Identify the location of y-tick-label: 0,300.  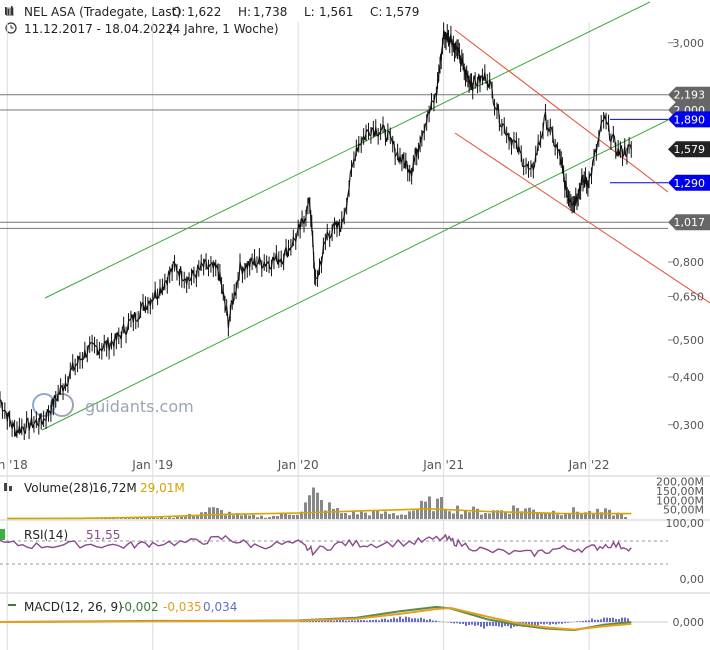
(689, 425).